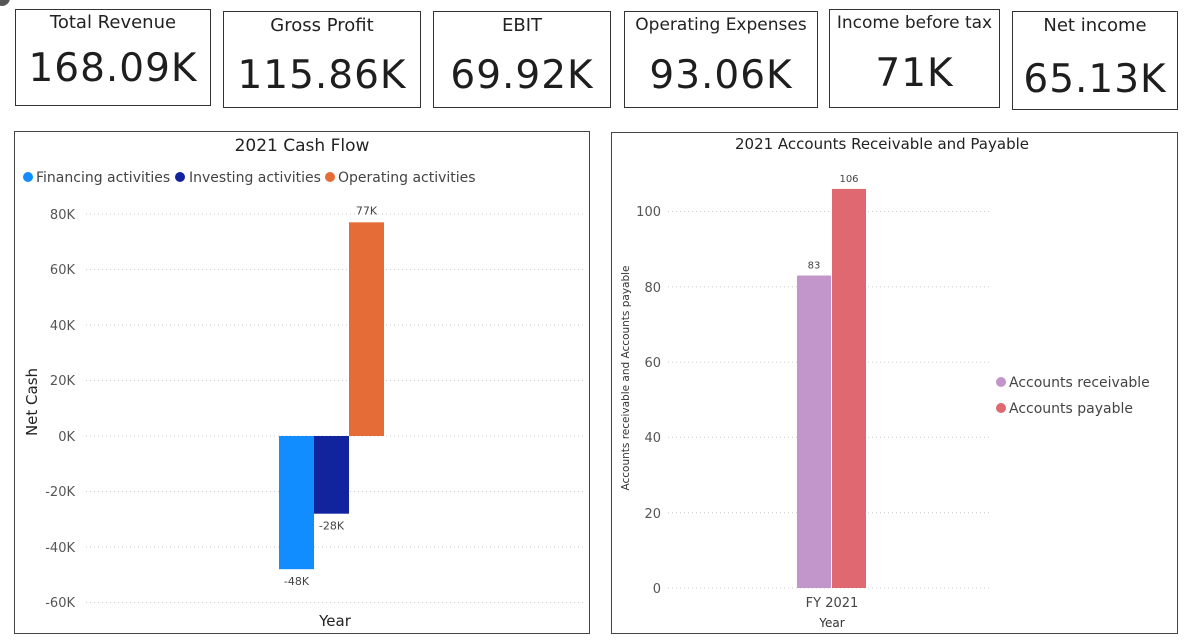 The width and height of the screenshot is (1191, 642). What do you see at coordinates (1095, 79) in the screenshot?
I see `kpi-value: 65.13K` at bounding box center [1095, 79].